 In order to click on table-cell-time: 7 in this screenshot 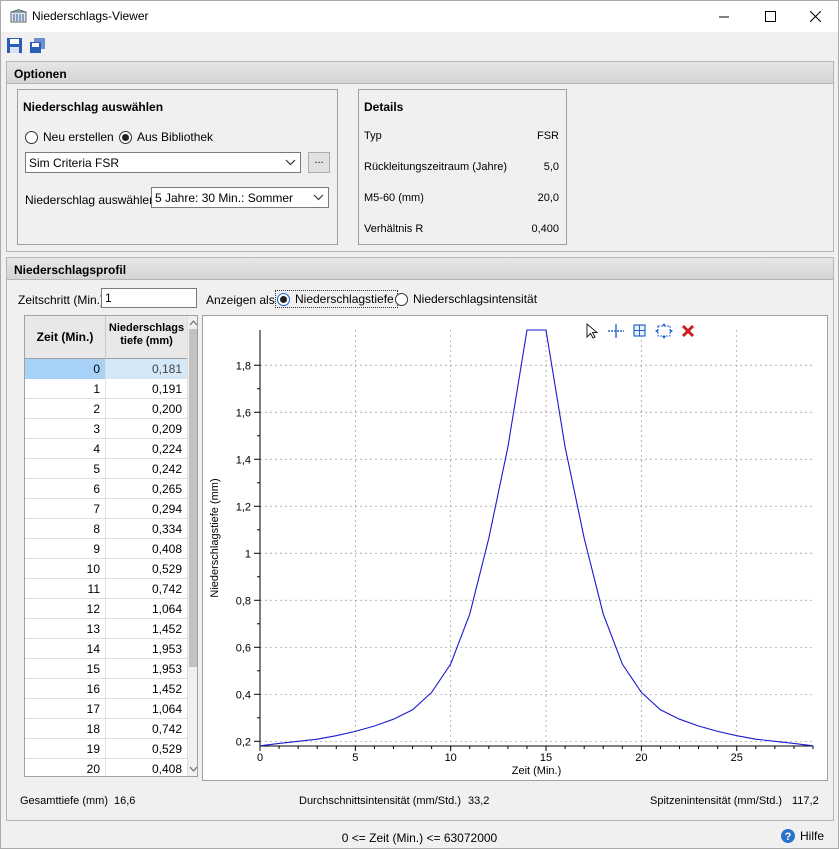, I will do `click(65, 509)`.